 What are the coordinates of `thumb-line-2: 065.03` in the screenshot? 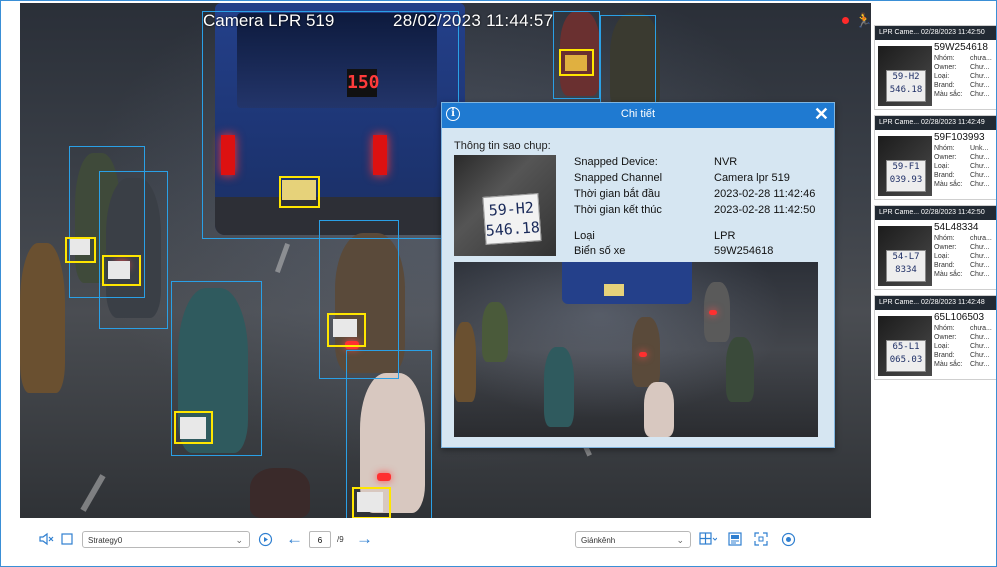 It's located at (906, 360).